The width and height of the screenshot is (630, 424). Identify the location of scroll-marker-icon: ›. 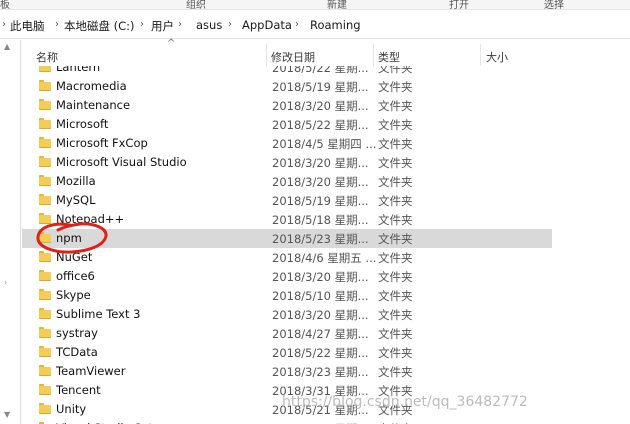
(6, 282).